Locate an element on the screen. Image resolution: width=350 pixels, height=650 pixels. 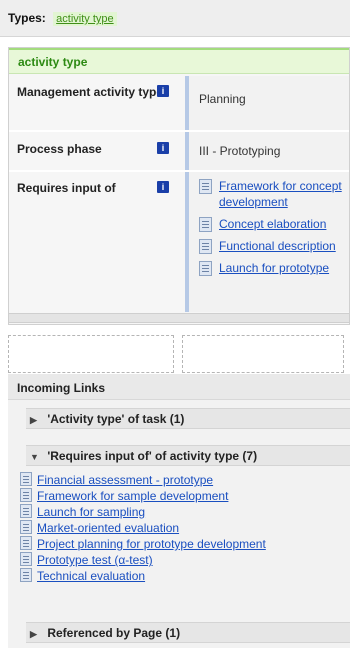
section-referenced-by-page: ▶ Referenced by Page (1) is located at coordinates (188, 632).